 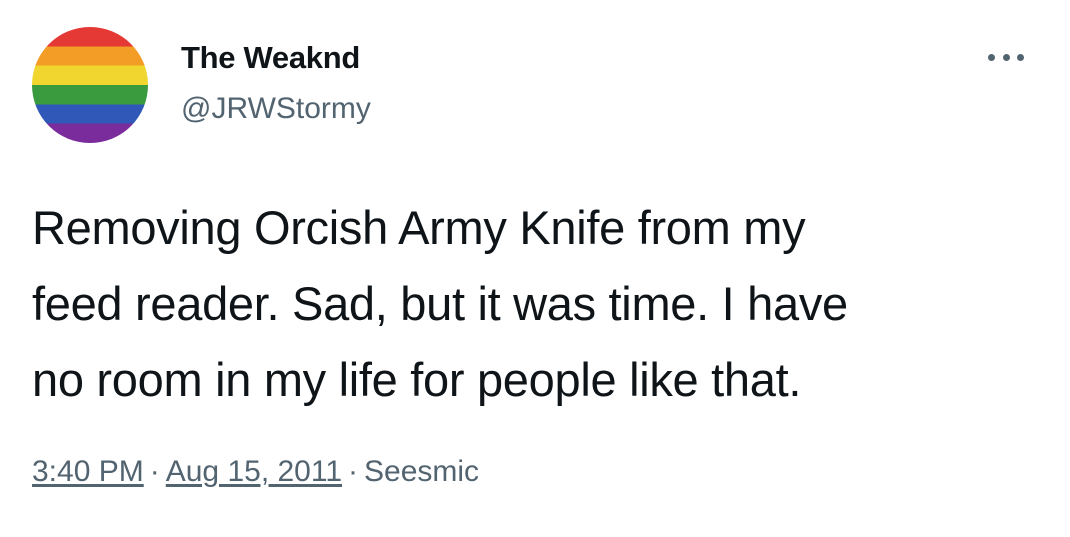 I want to click on user-handle: @JRWStormy, so click(x=276, y=109).